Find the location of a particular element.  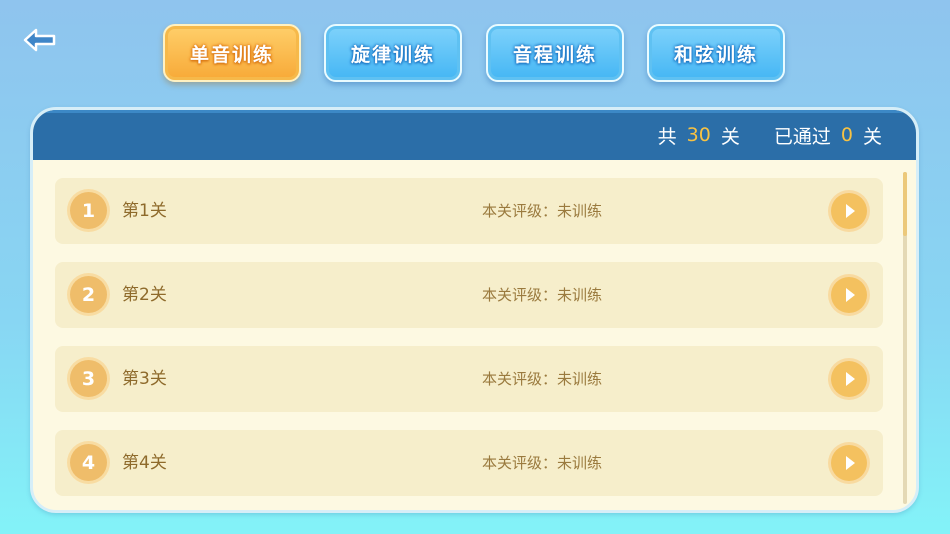

passed-prefix: 已通过 is located at coordinates (802, 136).